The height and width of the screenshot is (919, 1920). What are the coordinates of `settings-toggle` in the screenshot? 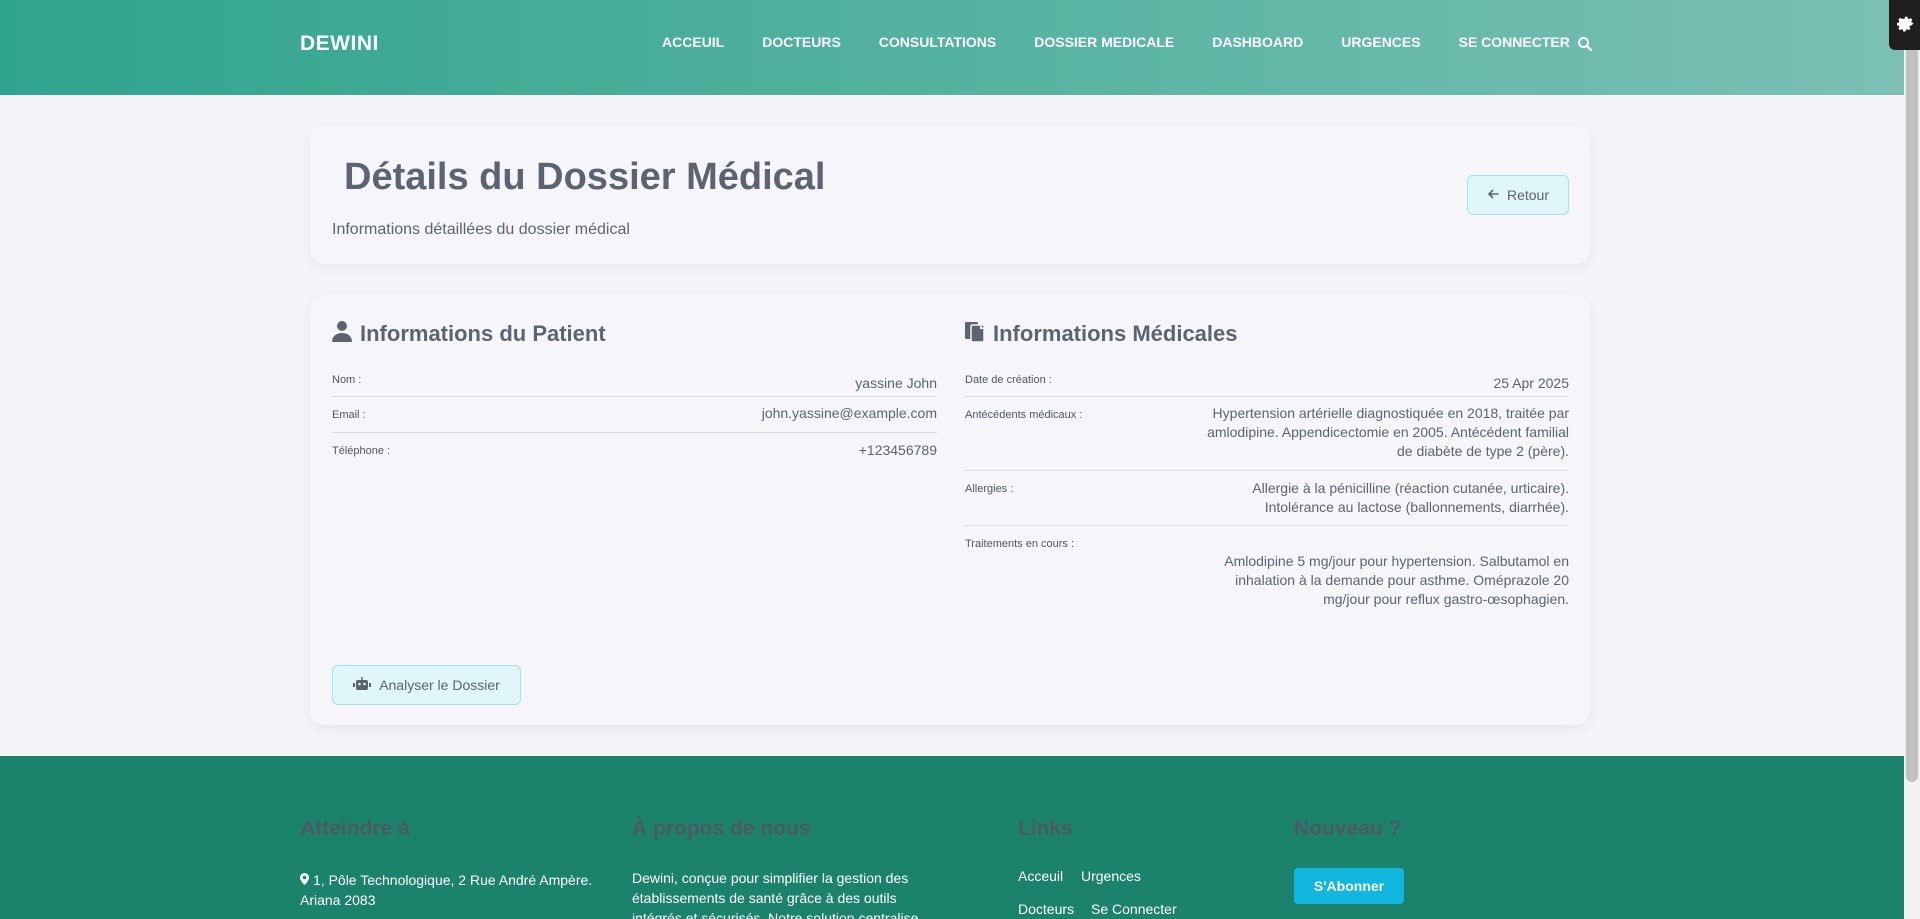 It's located at (1904, 25).